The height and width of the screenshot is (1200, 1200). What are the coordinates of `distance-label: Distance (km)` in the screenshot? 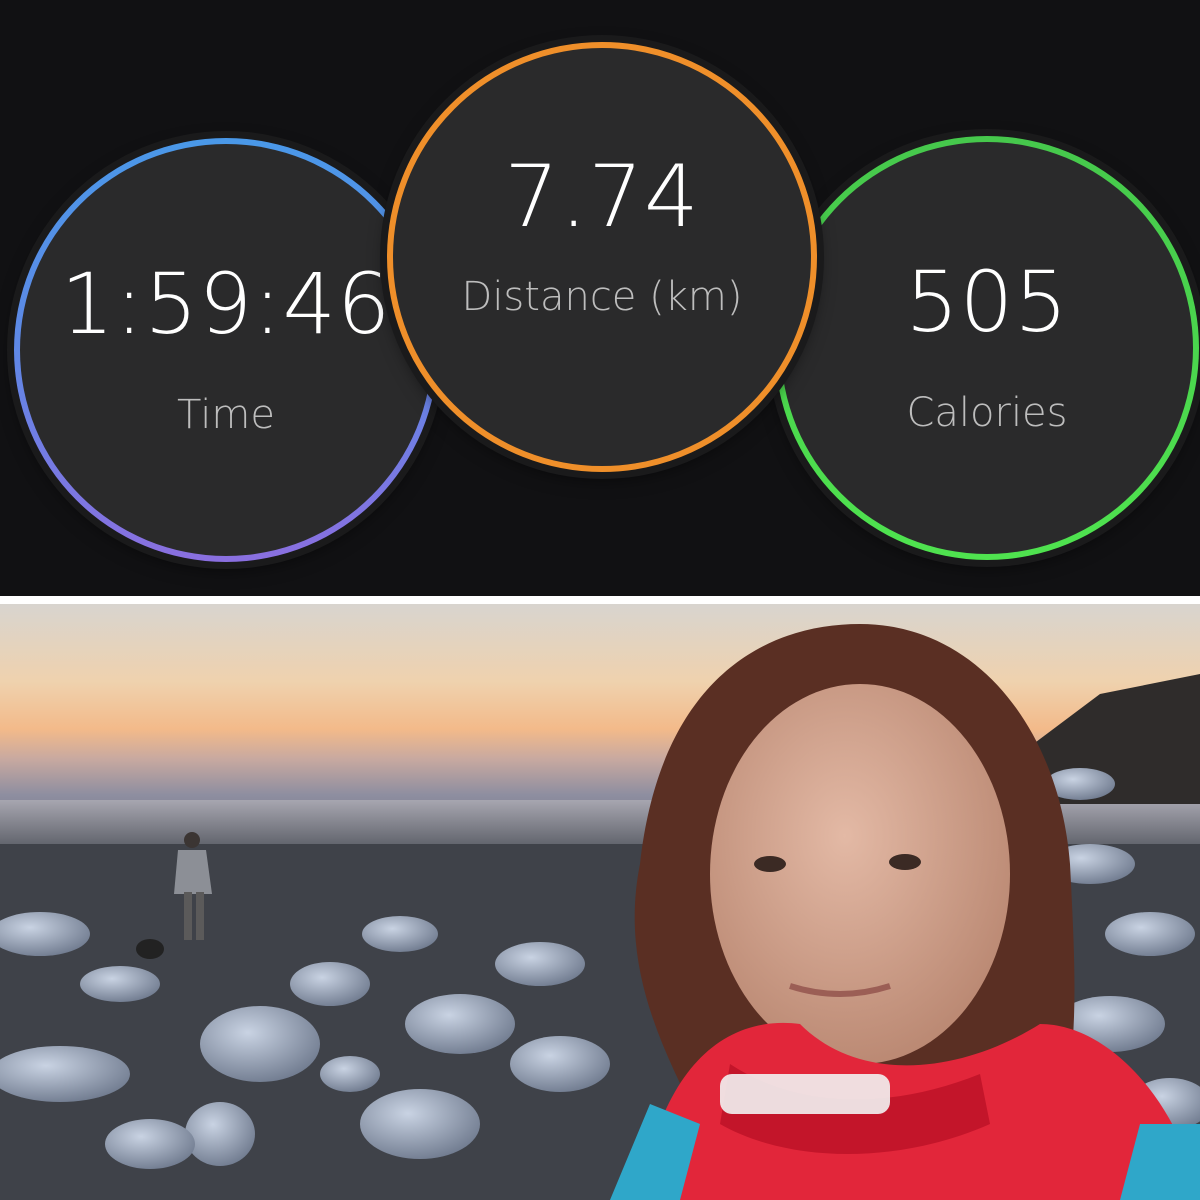 It's located at (602, 297).